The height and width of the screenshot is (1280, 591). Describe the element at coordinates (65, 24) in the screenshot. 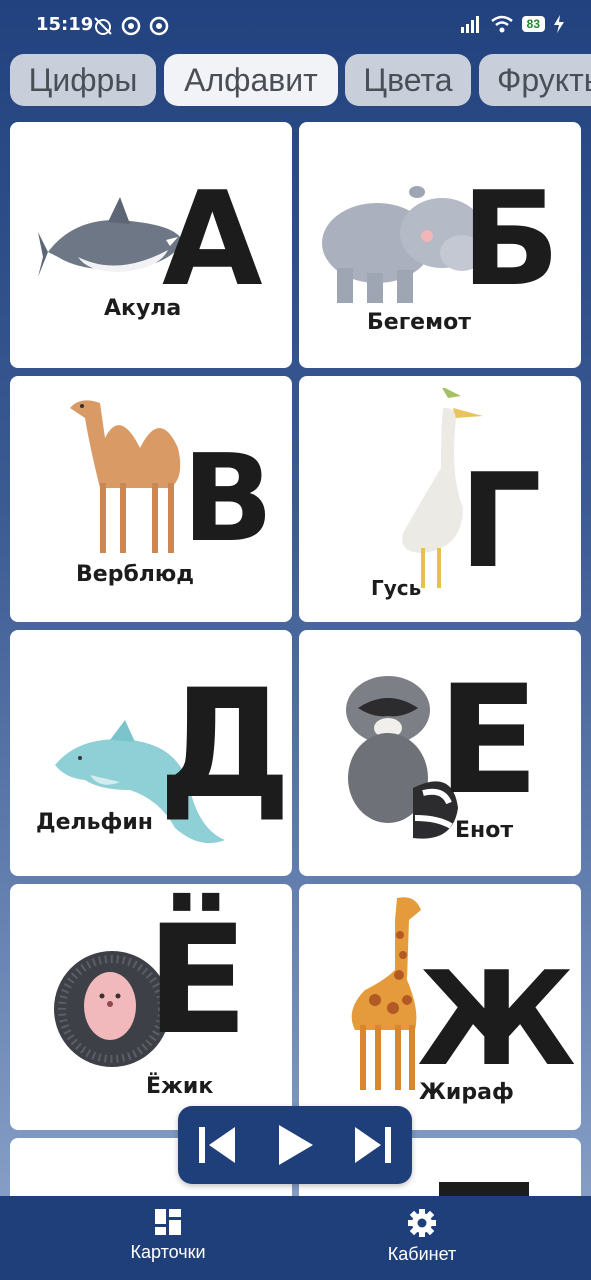

I see `status-time: 15:19` at that location.